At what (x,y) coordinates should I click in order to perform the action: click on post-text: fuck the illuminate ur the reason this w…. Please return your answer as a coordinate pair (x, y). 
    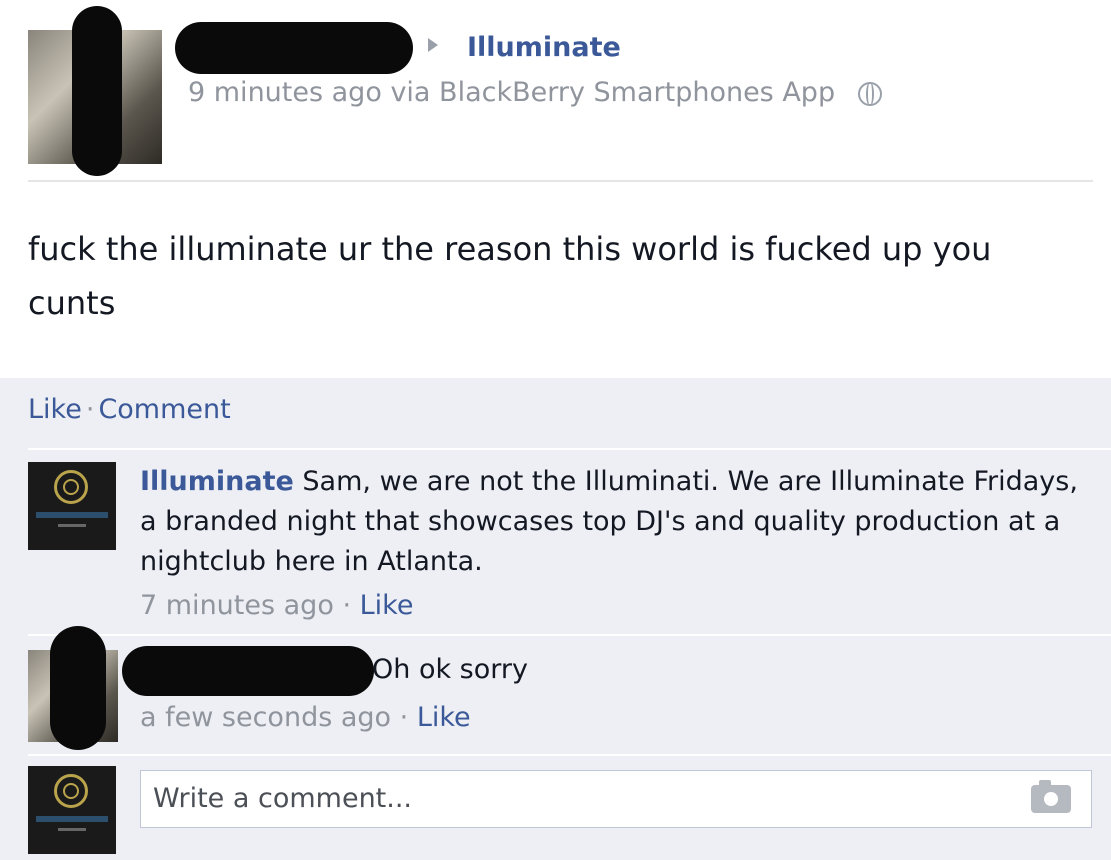
    Looking at the image, I should click on (510, 276).